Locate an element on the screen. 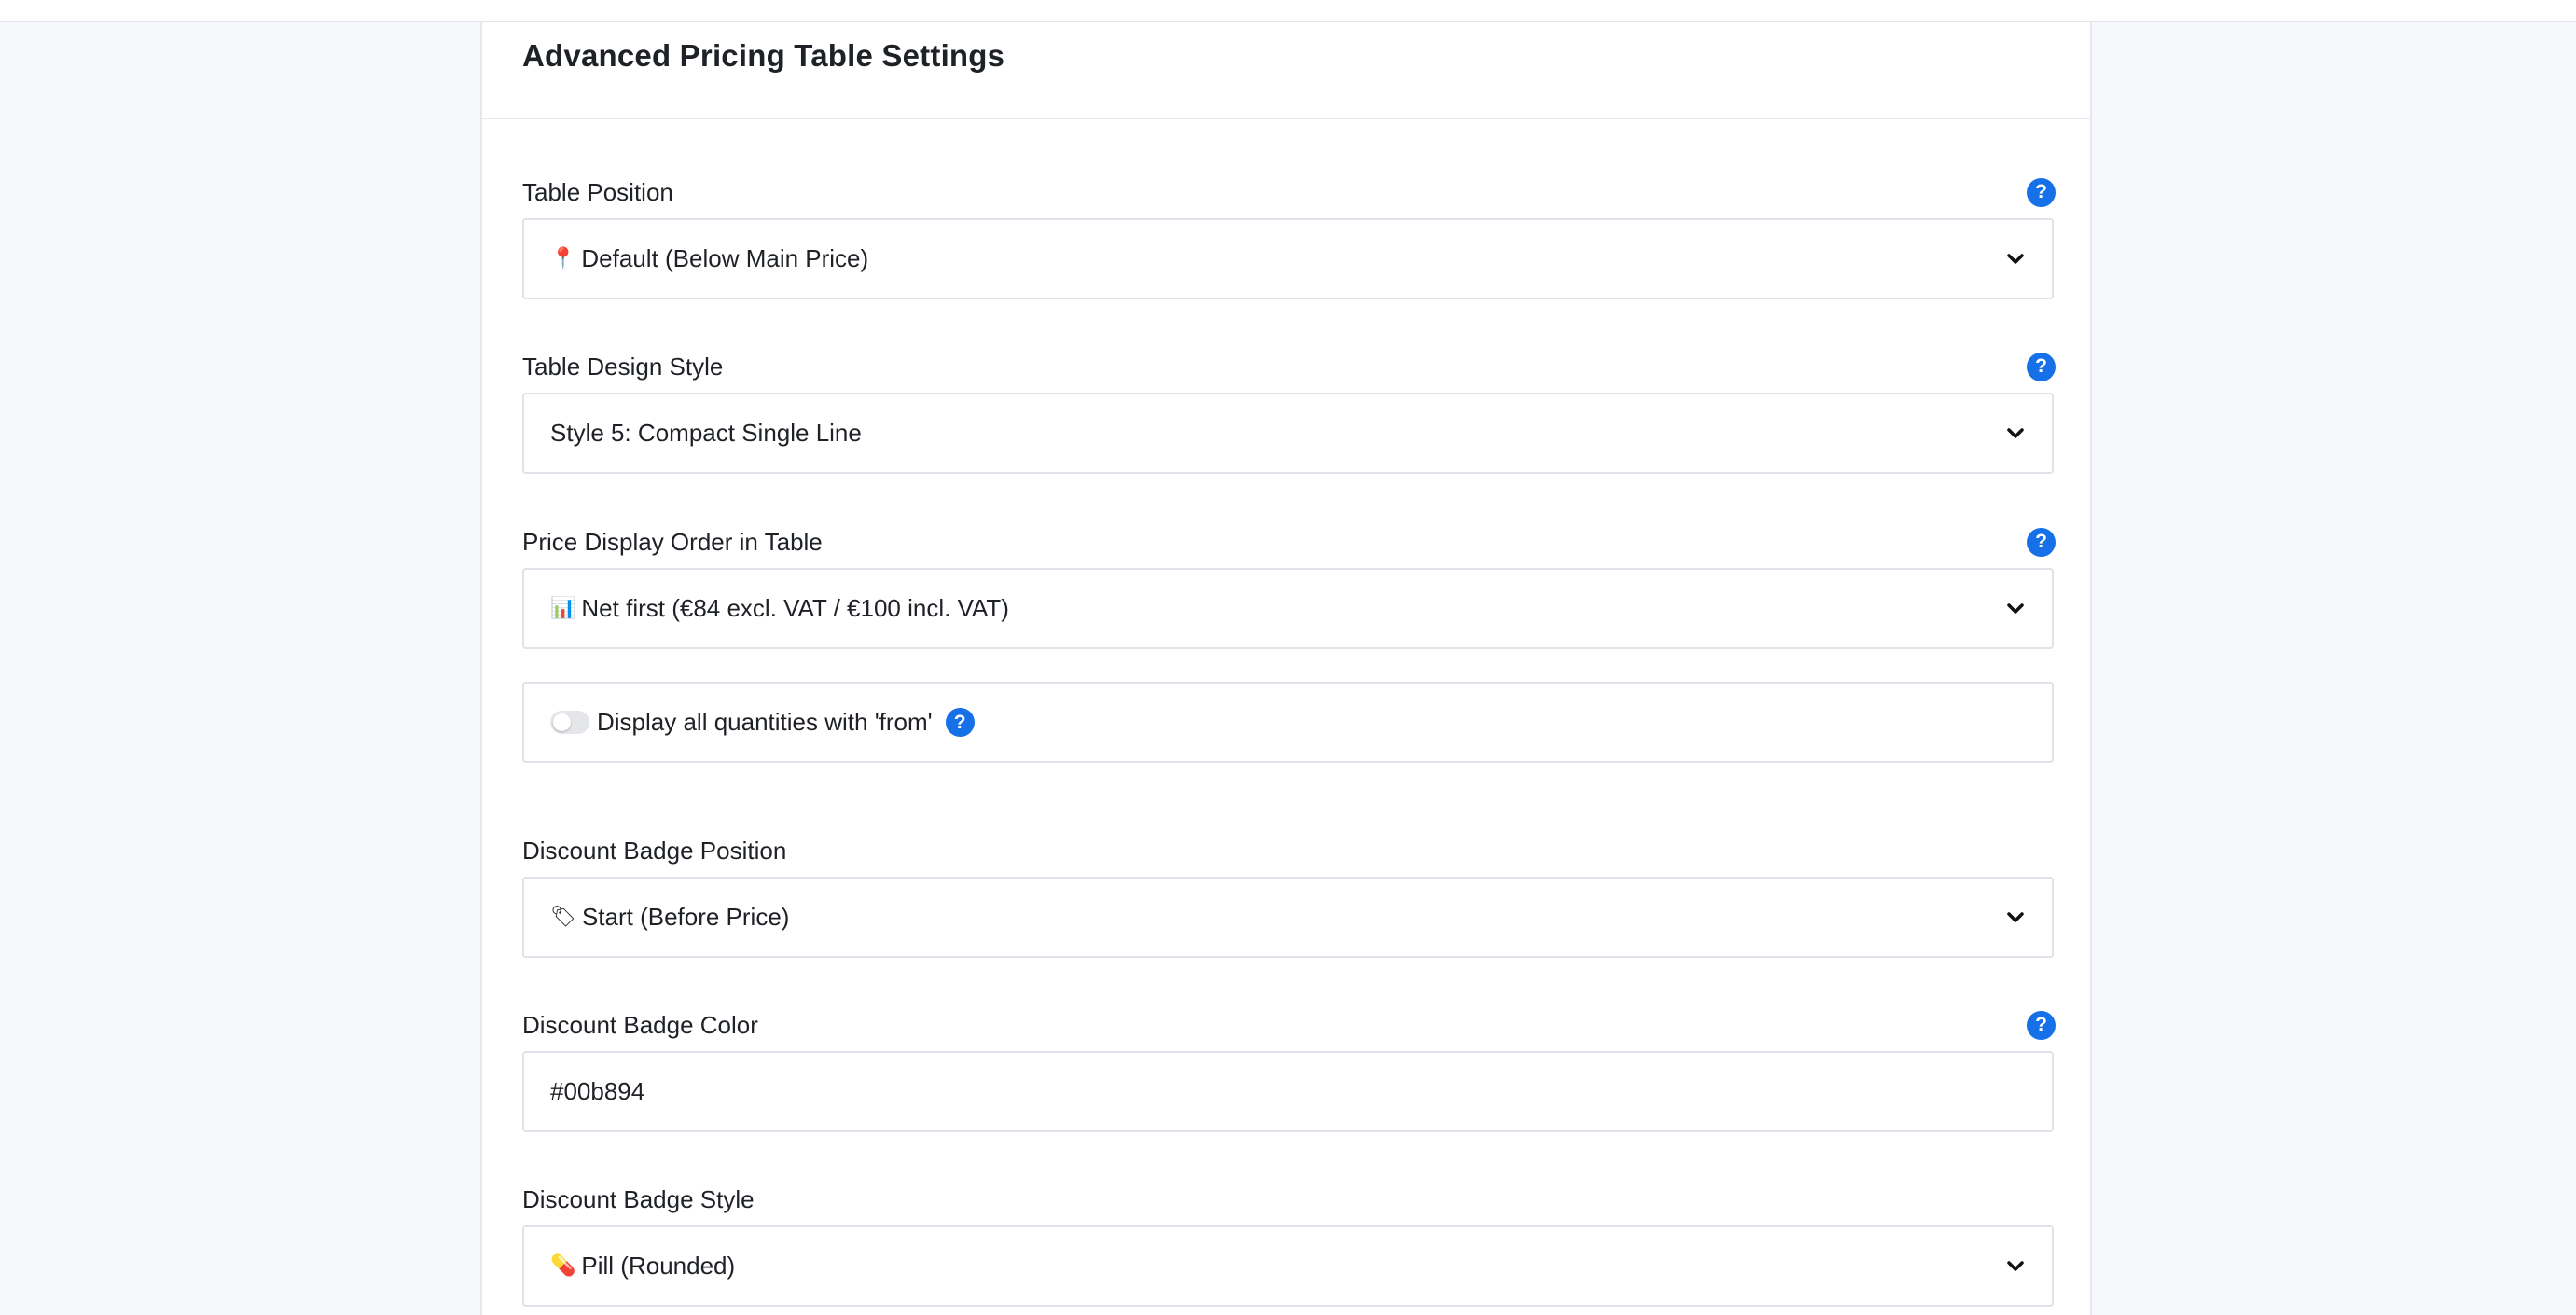 The height and width of the screenshot is (1315, 2576). discount-badge-position-label: Discount Badge Position is located at coordinates (654, 851).